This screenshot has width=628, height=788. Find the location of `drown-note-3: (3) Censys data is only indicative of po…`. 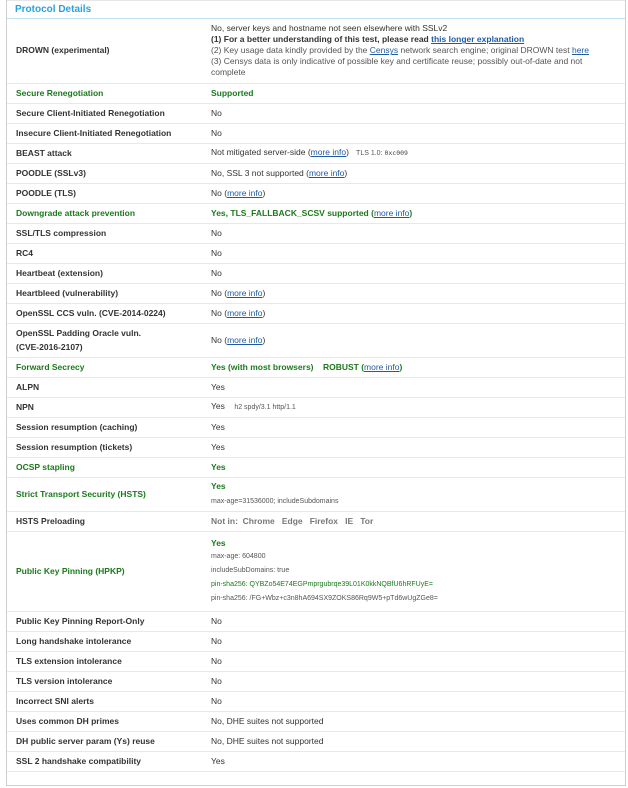

drown-note-3: (3) Censys data is only indicative of po… is located at coordinates (397, 61).